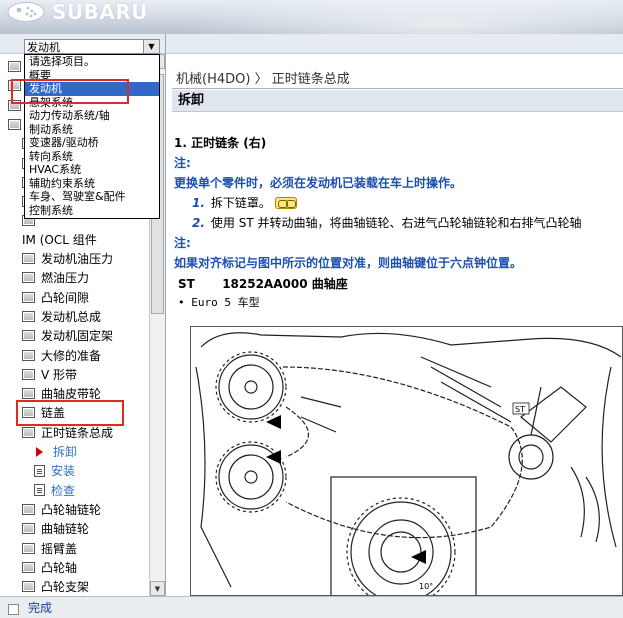 This screenshot has height=618, width=623. Describe the element at coordinates (65, 529) in the screenshot. I see `tree-item-label: 曲轴链轮` at that location.